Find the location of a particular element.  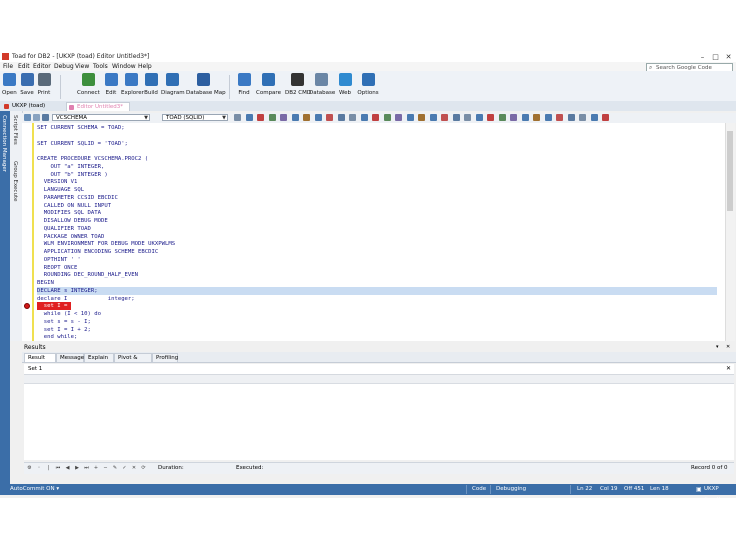

save-button: Save is located at coordinates (27, 84).